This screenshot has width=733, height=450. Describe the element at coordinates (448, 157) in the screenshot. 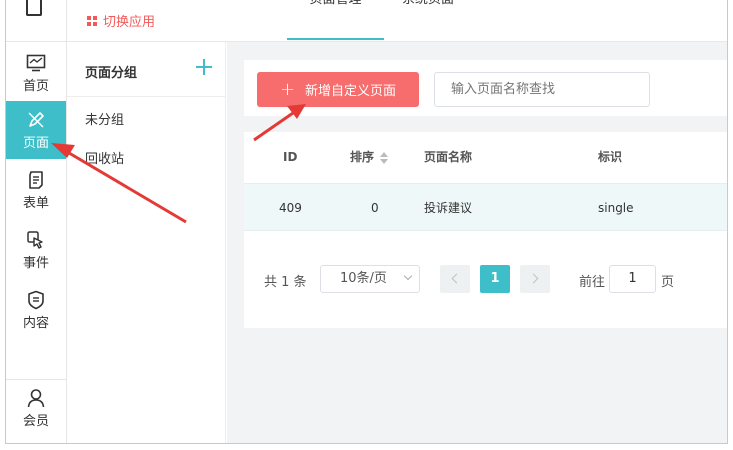

I see `column-header-name: 页面名称` at that location.